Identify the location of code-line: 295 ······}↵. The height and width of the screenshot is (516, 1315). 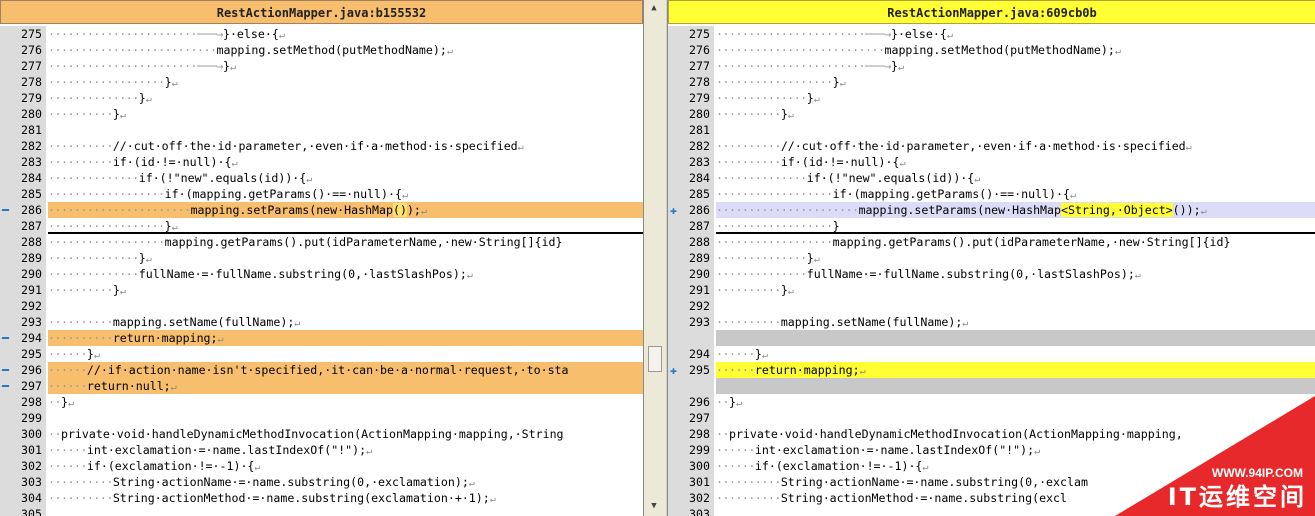
(321, 354).